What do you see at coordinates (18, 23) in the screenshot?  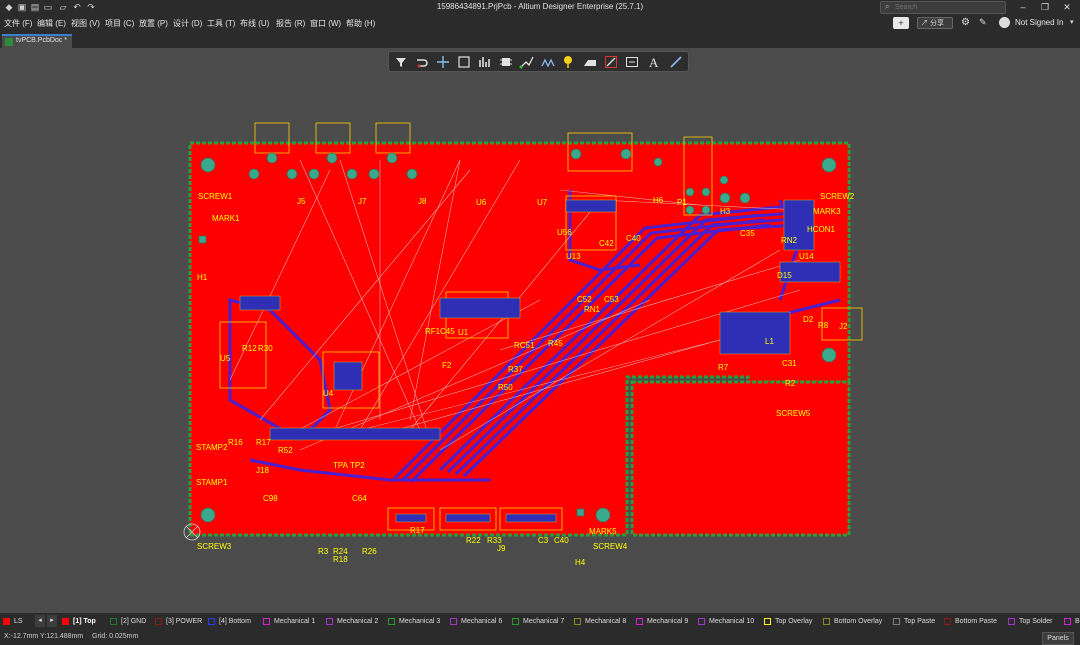 I see `menu-file: 文件 (F)` at bounding box center [18, 23].